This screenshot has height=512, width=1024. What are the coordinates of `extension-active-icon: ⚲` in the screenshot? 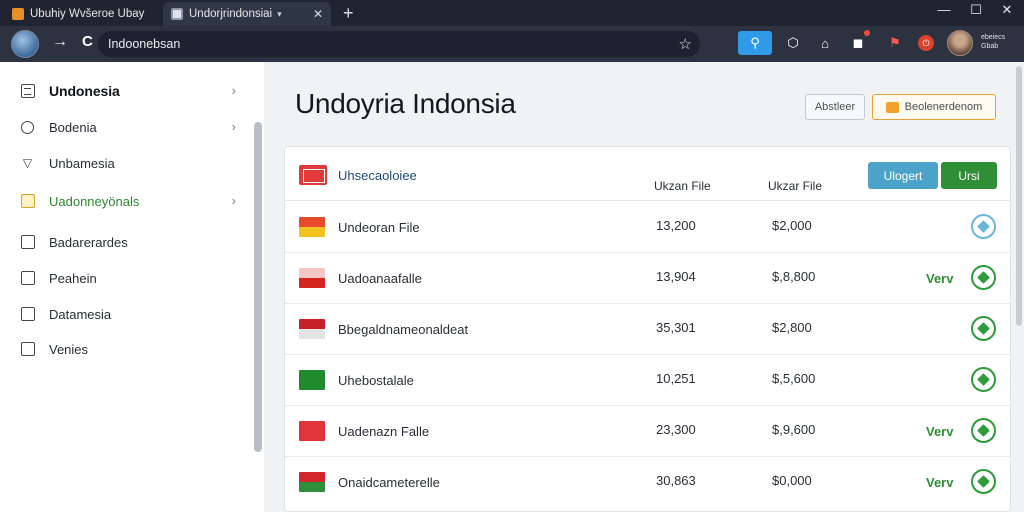 It's located at (755, 43).